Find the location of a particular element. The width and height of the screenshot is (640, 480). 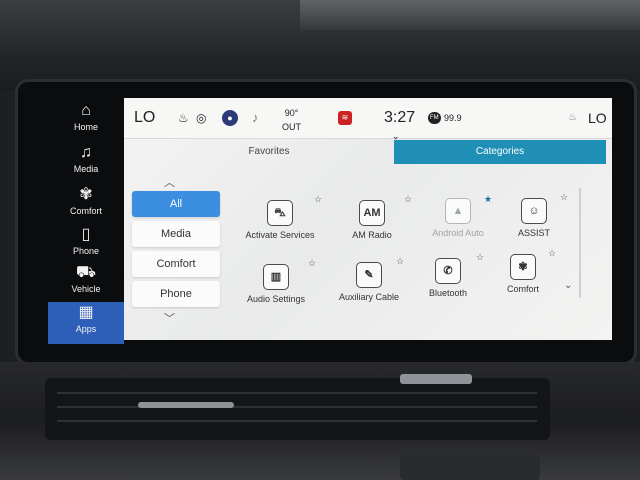

sidebar-item-media: ♫ Media is located at coordinates (86, 162).